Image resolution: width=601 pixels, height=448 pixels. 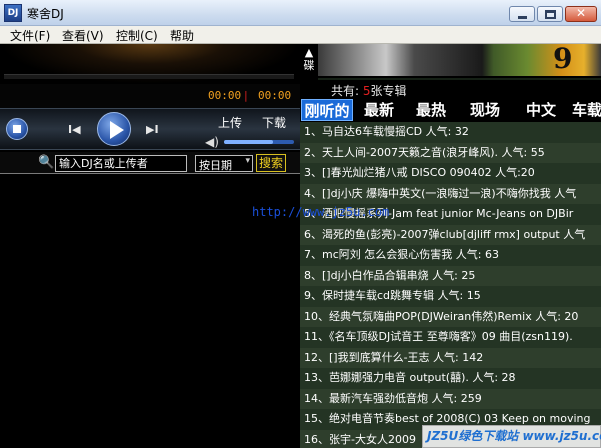 I want to click on search-input, so click(x=121, y=163).